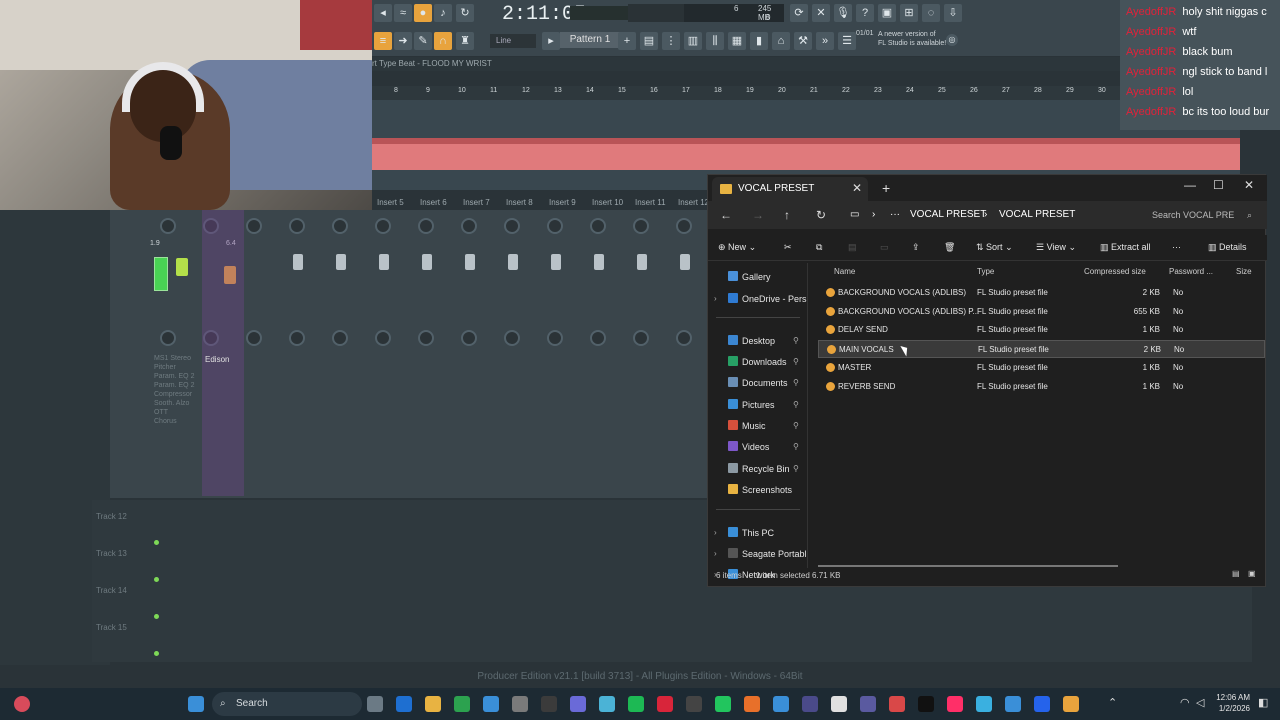 The image size is (1280, 720). Describe the element at coordinates (916, 247) in the screenshot. I see `share-icon: ⇪` at that location.